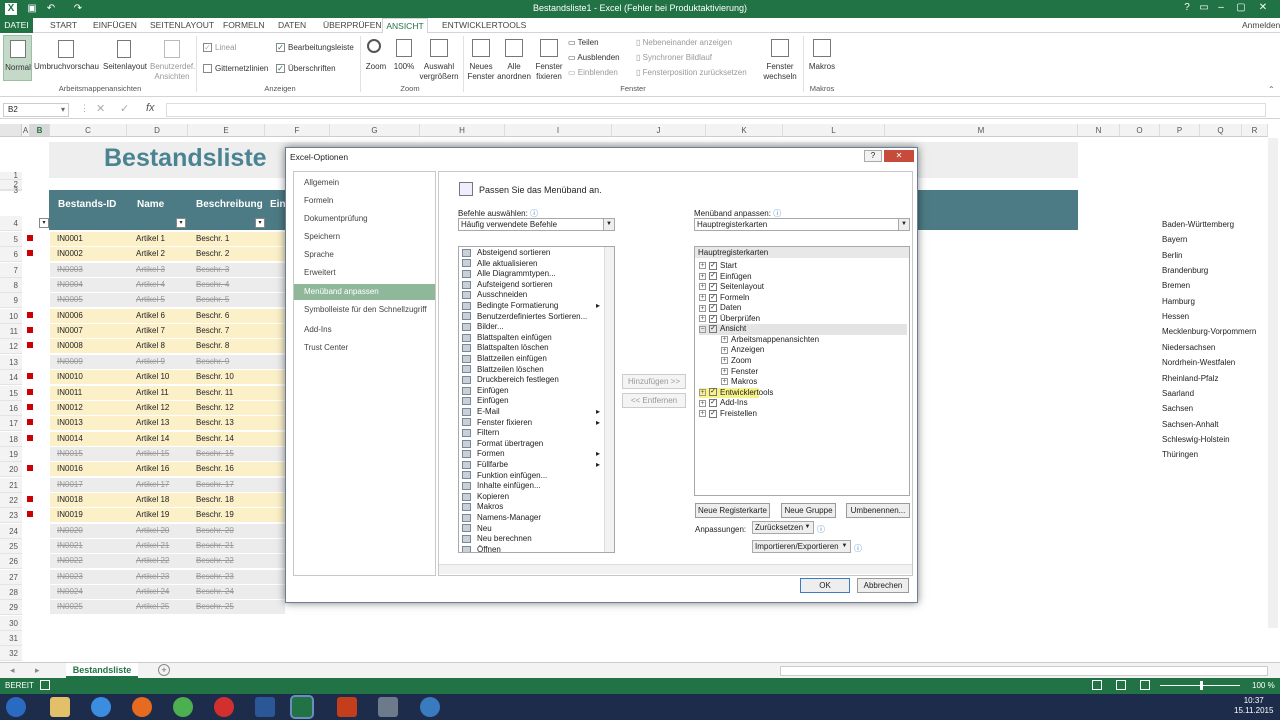 Image resolution: width=1280 pixels, height=720 pixels. Describe the element at coordinates (11, 516) in the screenshot. I see `row-header: 23` at that location.